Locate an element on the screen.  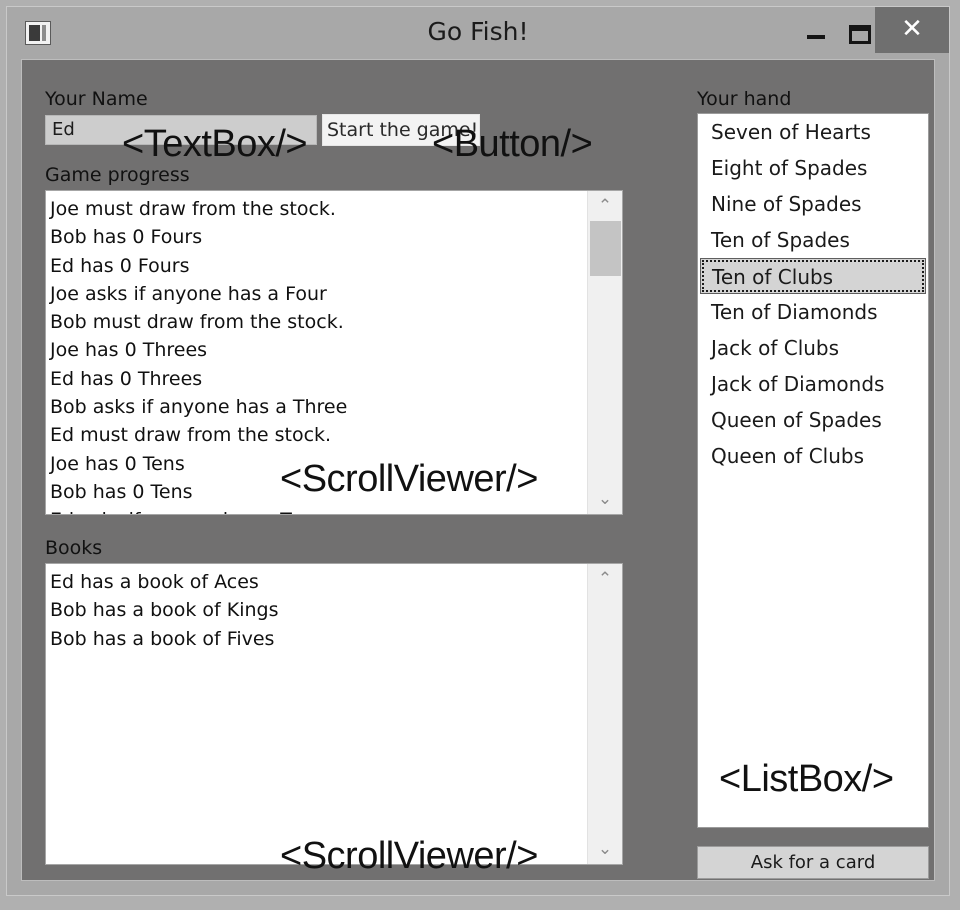
list-item: Bob must draw from the stock. is located at coordinates (197, 322).